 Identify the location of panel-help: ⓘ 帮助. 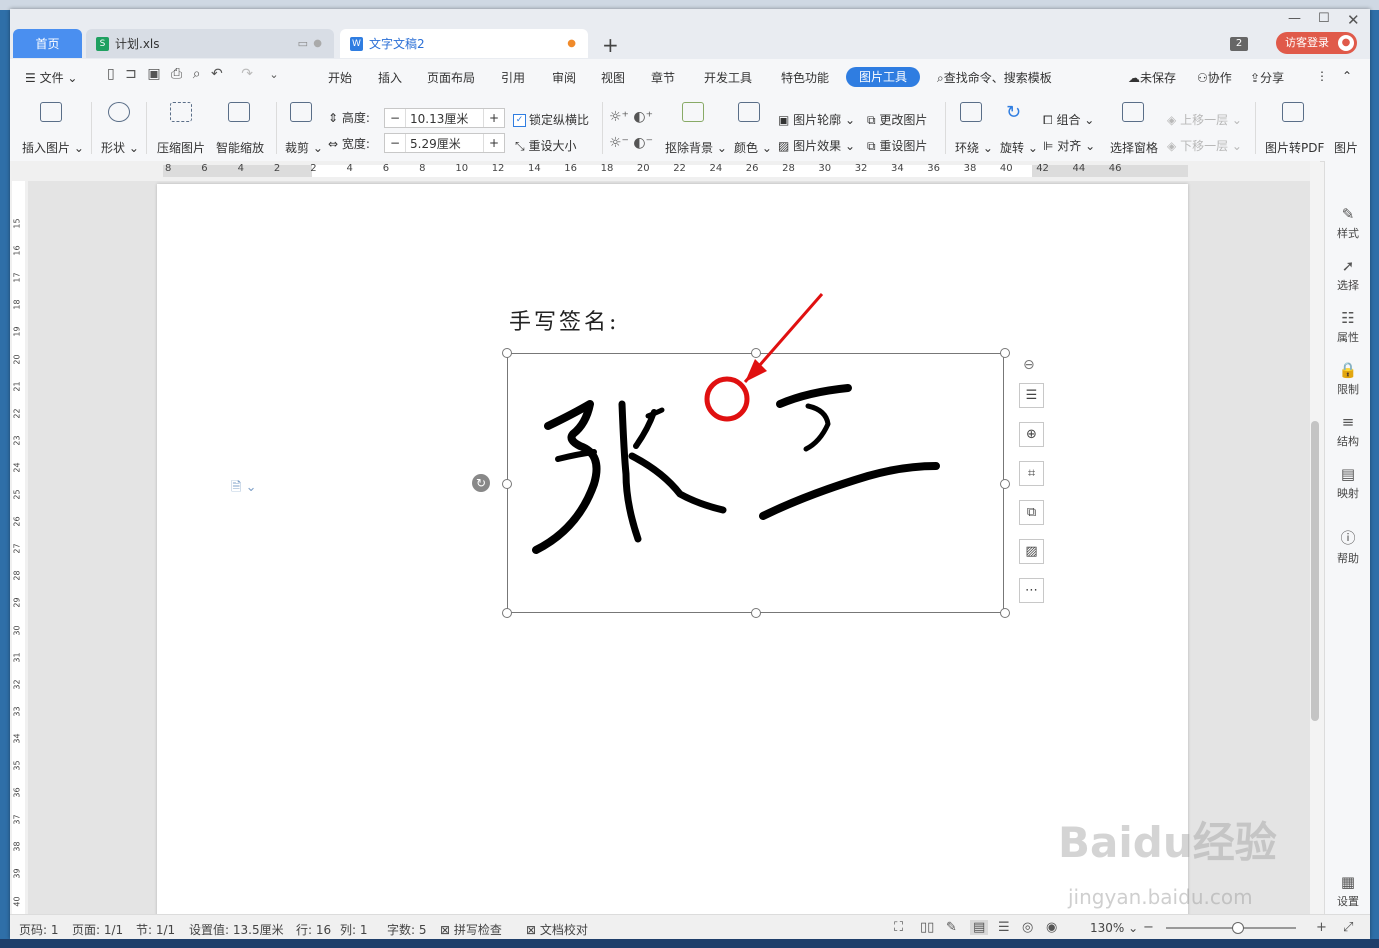
(1347, 546).